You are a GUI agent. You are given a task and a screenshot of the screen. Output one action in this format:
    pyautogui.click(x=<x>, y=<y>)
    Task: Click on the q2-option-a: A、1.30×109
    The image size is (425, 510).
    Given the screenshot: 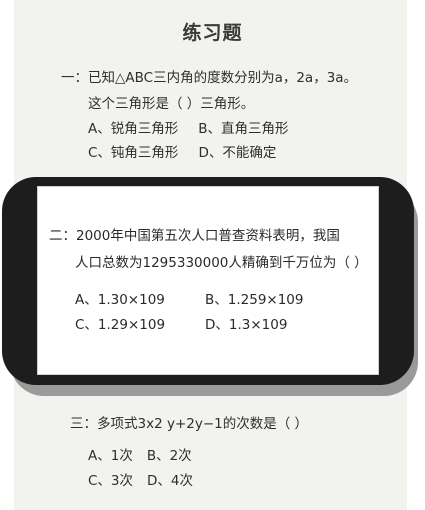 What is the action you would take?
    pyautogui.click(x=140, y=298)
    